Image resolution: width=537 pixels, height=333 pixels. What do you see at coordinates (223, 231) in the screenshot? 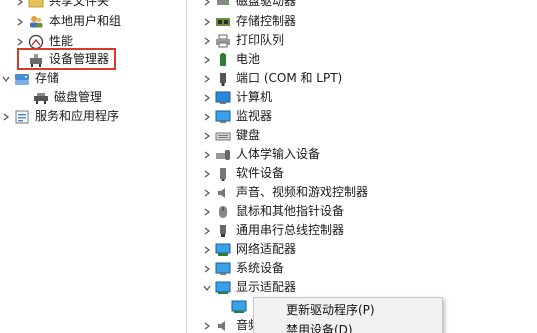
I see `usb-icon` at bounding box center [223, 231].